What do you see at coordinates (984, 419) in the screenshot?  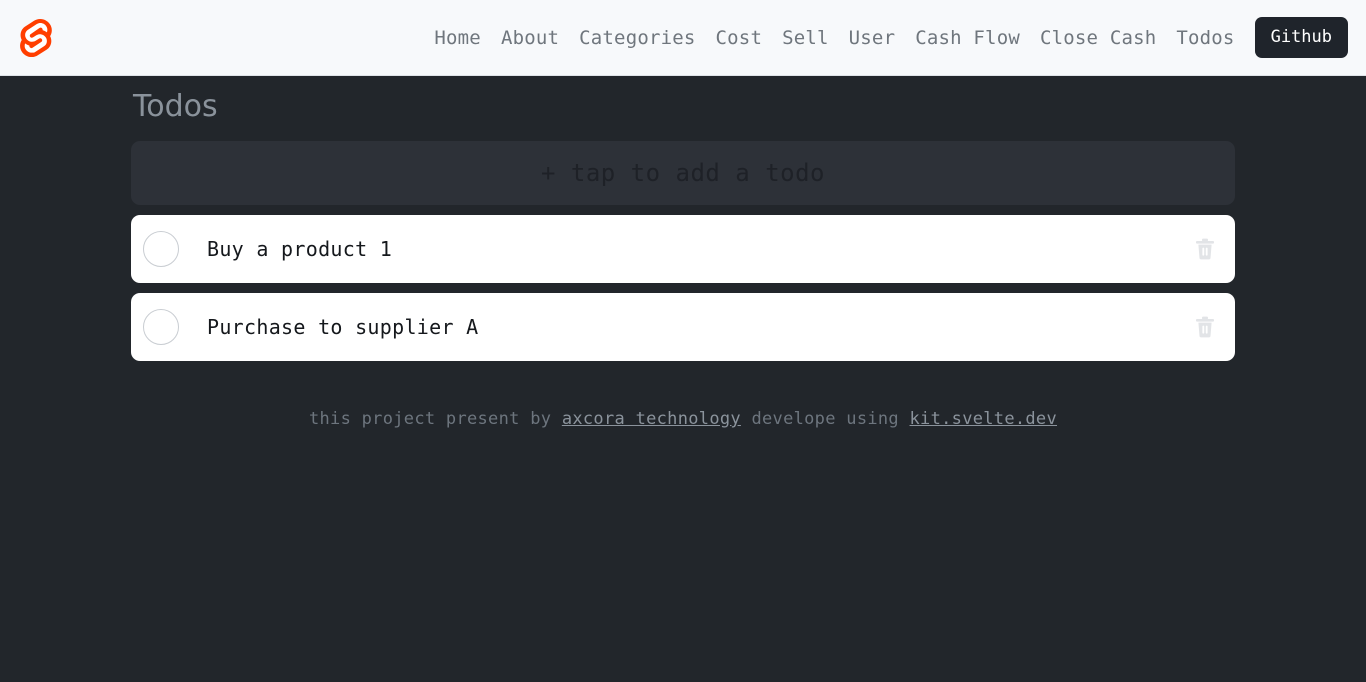 I see `footer-link-sveltekit: kit.svelte.dev` at bounding box center [984, 419].